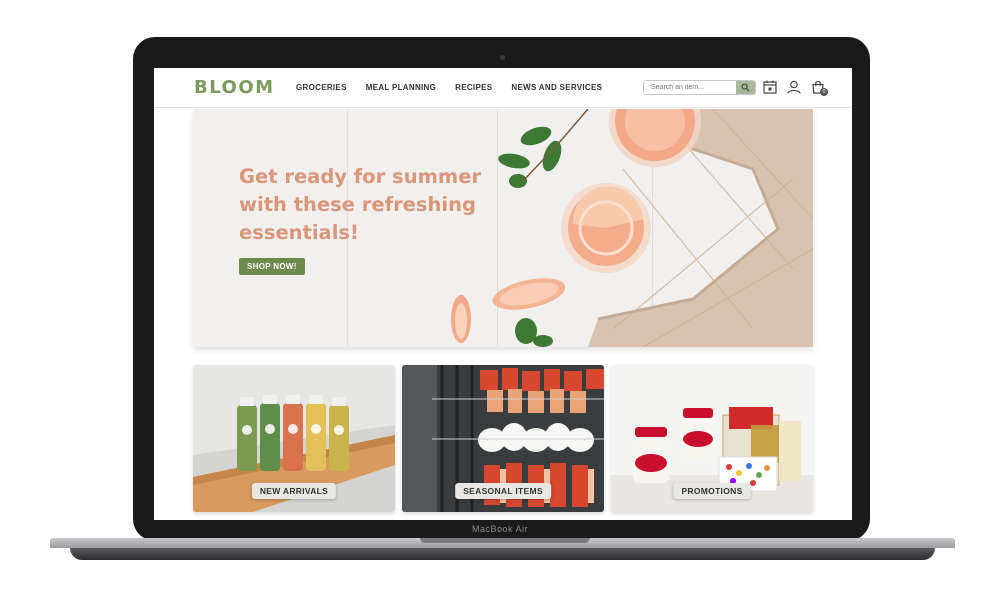 The width and height of the screenshot is (1000, 614). Describe the element at coordinates (234, 87) in the screenshot. I see `logo: BLOOM` at that location.